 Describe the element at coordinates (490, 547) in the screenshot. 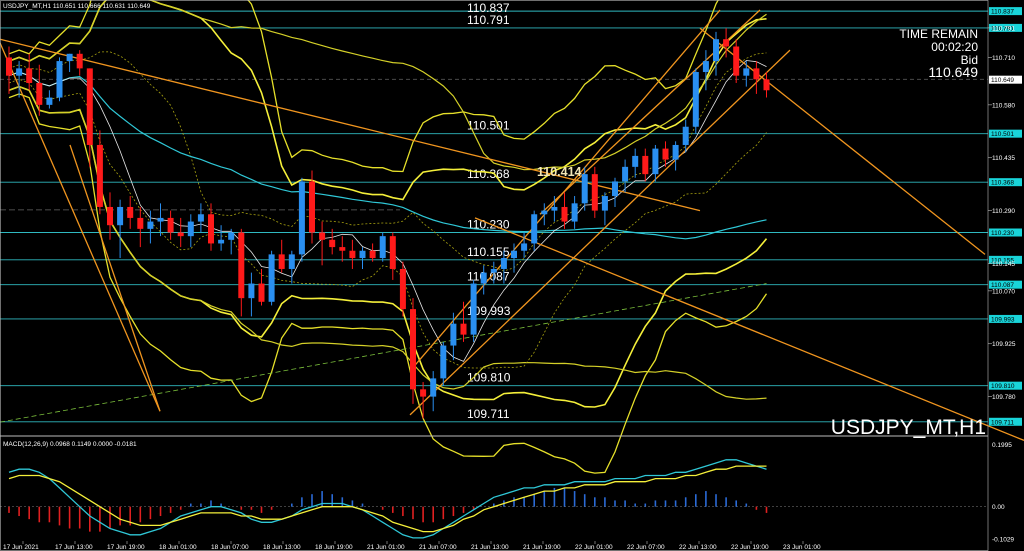

I see `time-axis-label: 21 Jun 13:00` at that location.